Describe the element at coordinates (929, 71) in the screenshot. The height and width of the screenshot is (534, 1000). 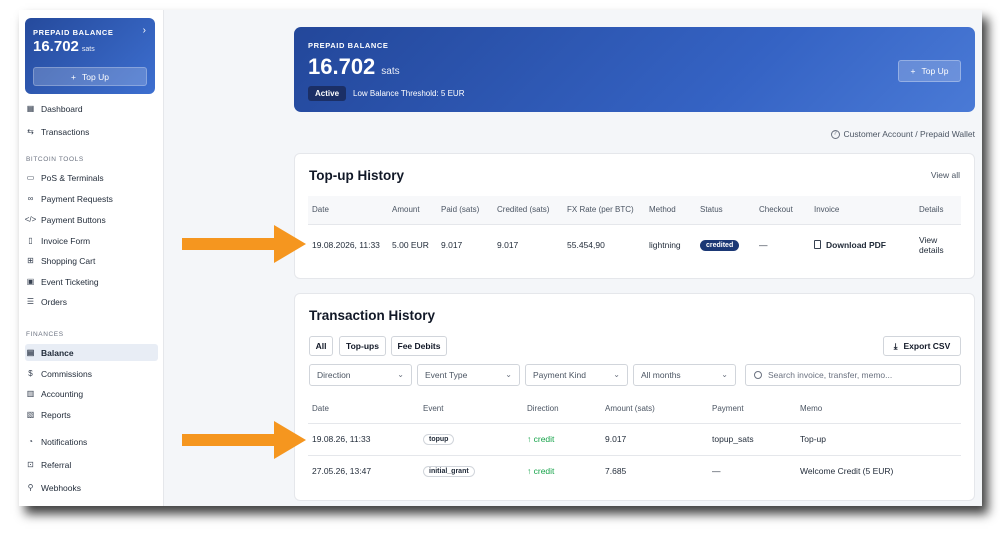
I see `hero-topup-button: + Top Up` at that location.